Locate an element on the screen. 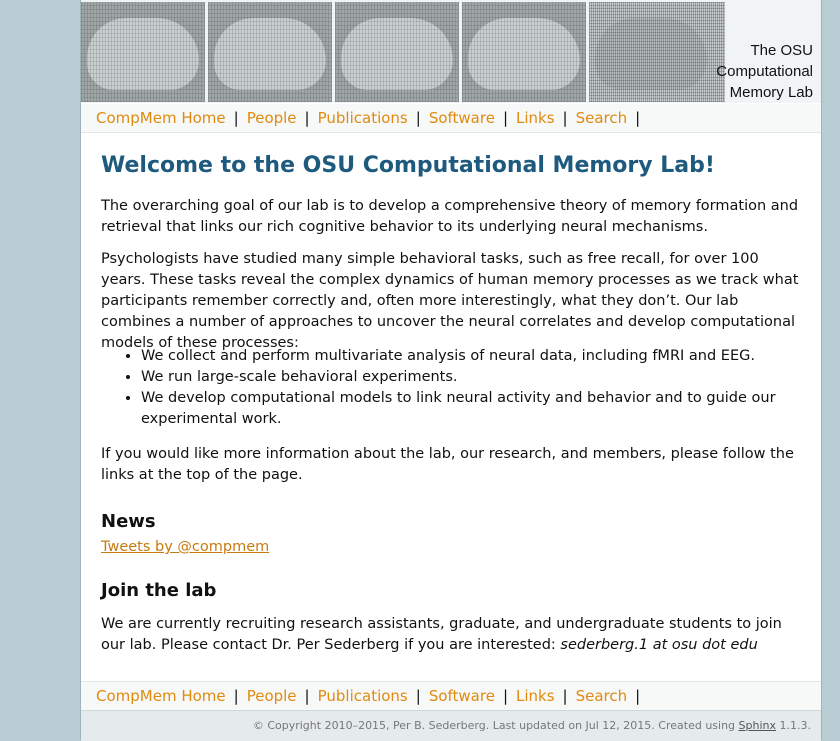  lab-title-line: Computational is located at coordinates (764, 71).